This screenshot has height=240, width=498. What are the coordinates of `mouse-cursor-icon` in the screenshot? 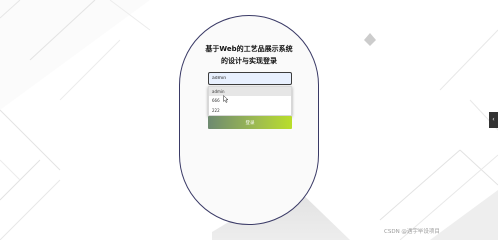 It's located at (226, 99).